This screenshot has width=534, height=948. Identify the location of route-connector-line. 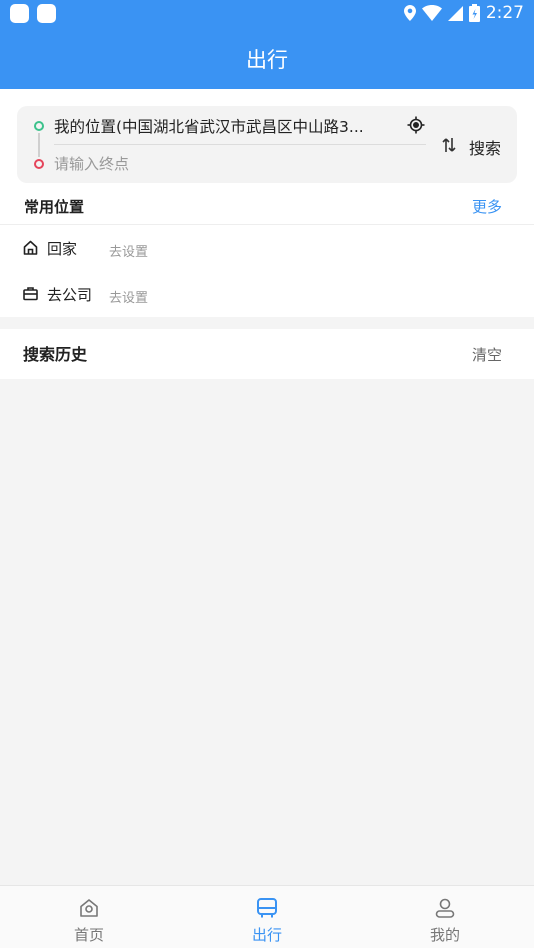
(39, 145).